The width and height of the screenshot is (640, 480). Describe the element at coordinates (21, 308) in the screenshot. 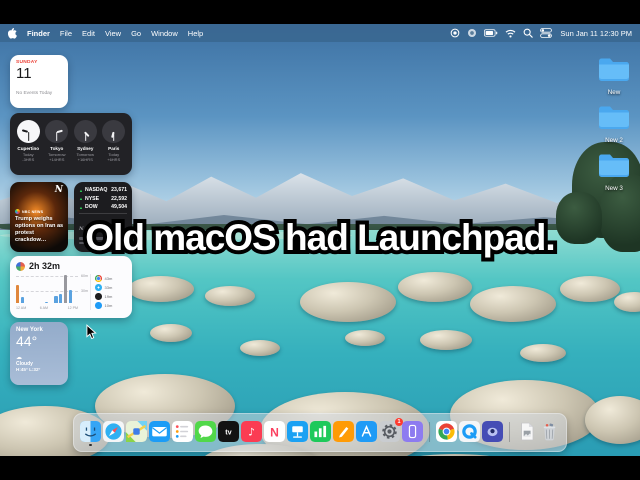

I see `x-axis-label: 12 AM` at that location.